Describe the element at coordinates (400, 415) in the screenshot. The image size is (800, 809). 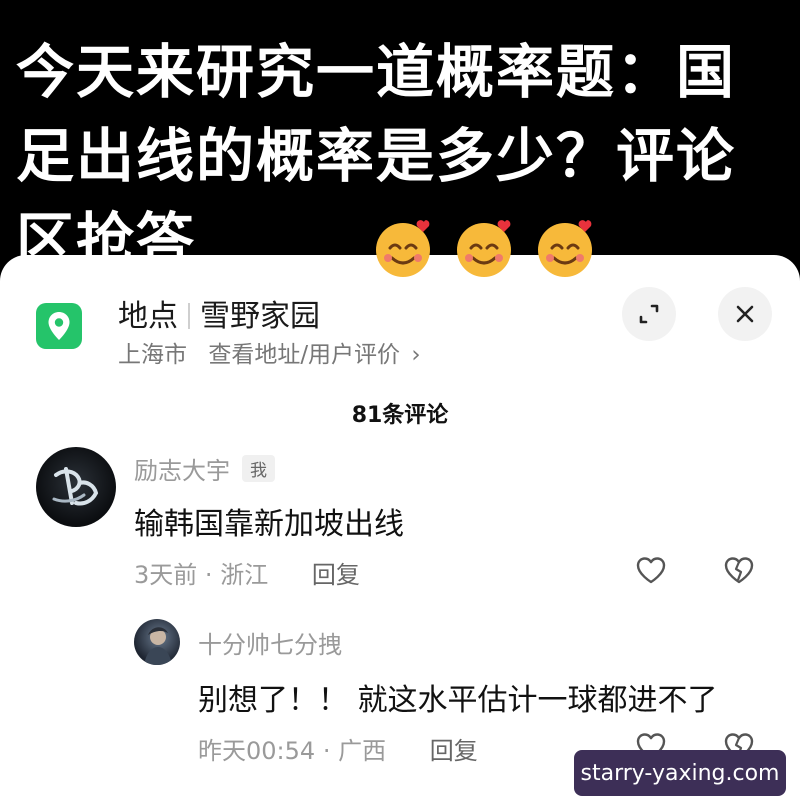
I see `comments-count: 81条评论` at that location.